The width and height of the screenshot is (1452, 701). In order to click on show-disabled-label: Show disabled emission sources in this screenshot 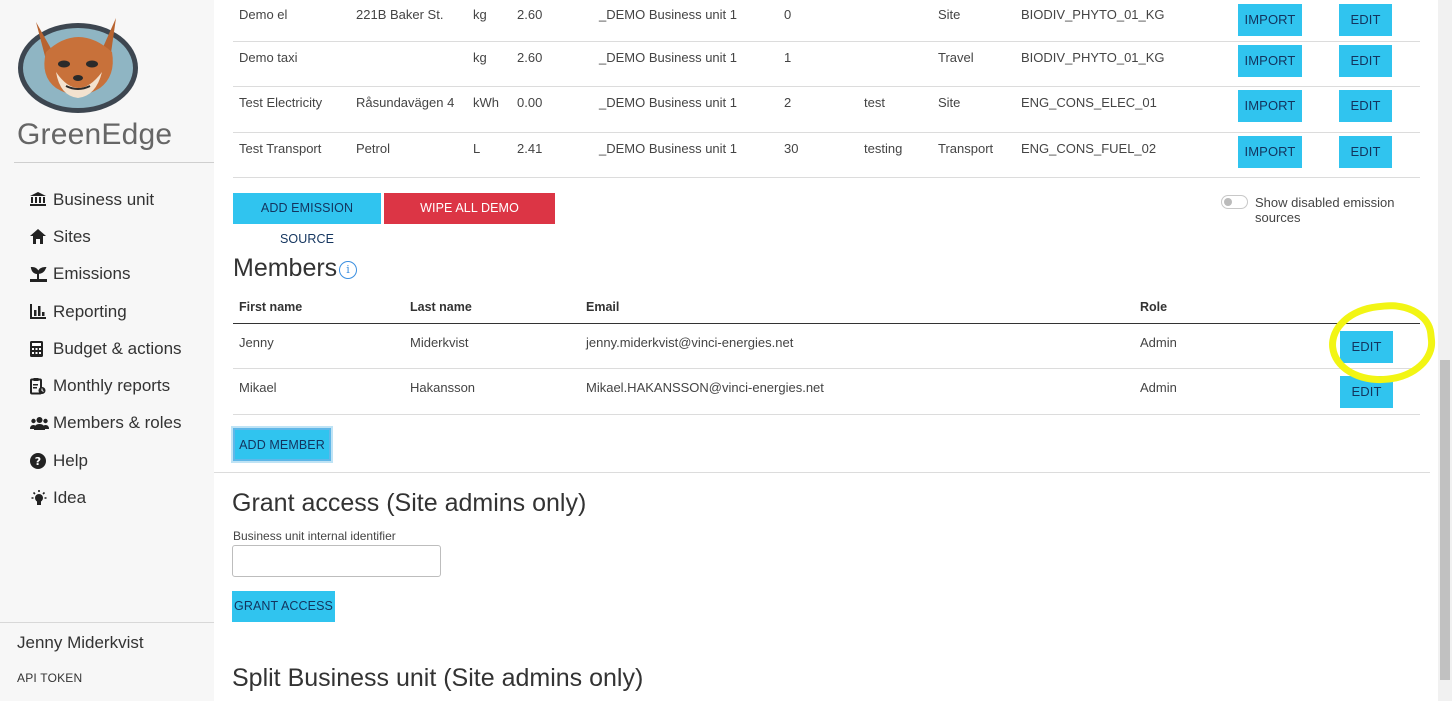, I will do `click(1325, 210)`.